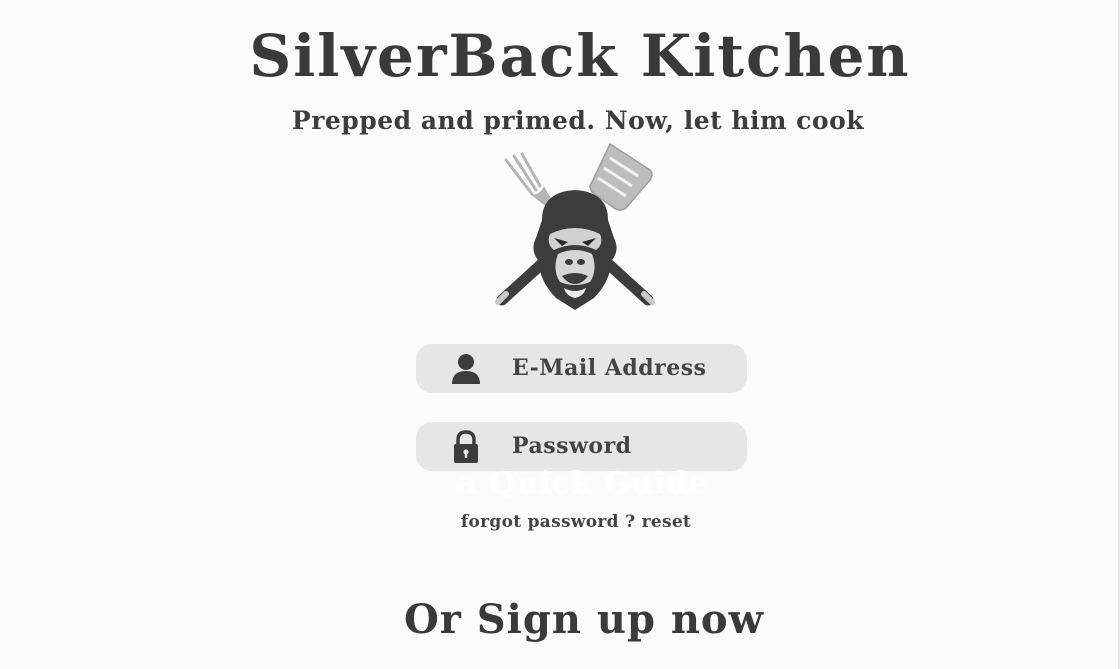 This screenshot has height=669, width=1120. Describe the element at coordinates (622, 446) in the screenshot. I see `password-input` at that location.